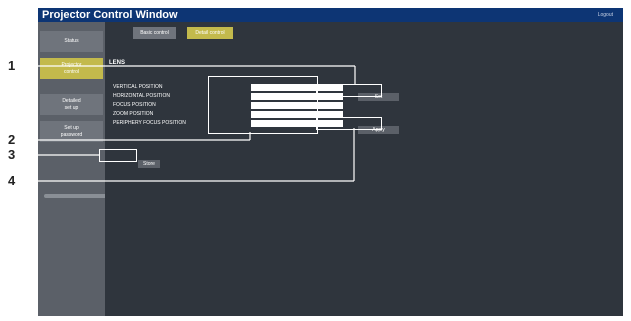  Describe the element at coordinates (12, 139) in the screenshot. I see `callout-number-2: 2` at that location.